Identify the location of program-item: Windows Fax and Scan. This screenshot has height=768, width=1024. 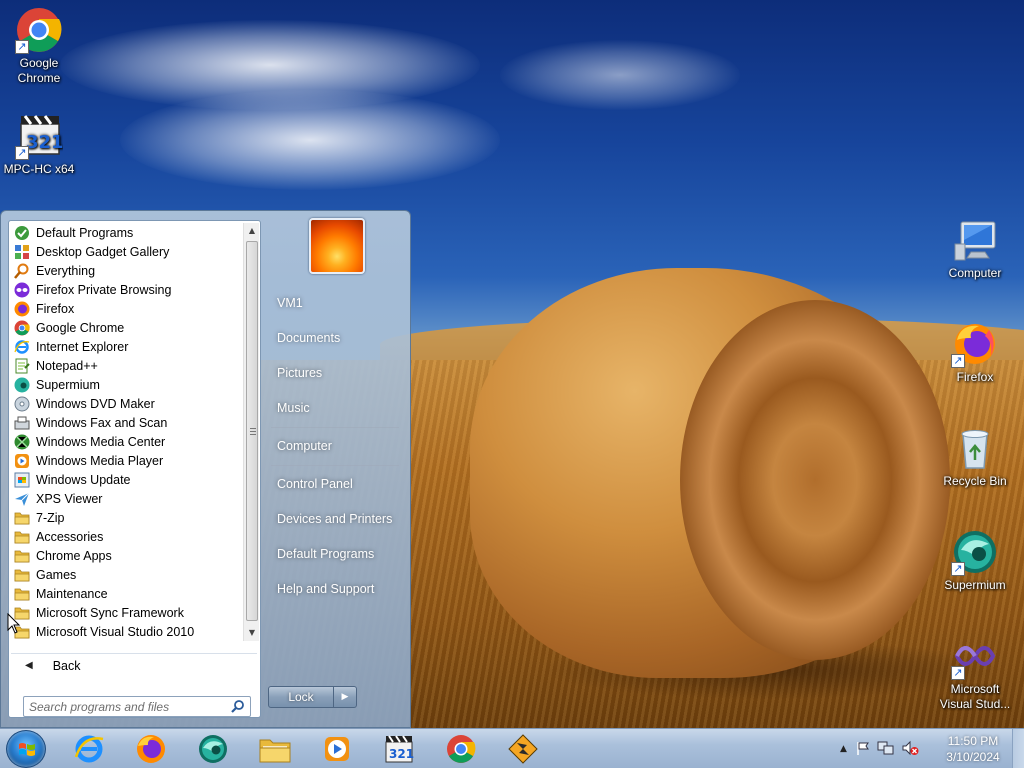
(127, 422).